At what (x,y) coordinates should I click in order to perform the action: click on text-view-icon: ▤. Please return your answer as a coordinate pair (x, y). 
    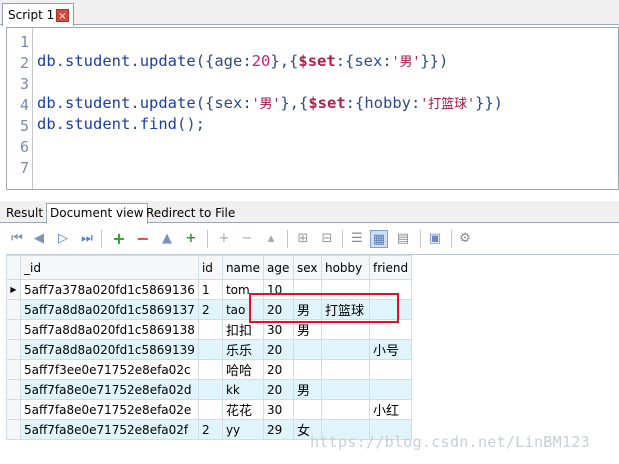
    Looking at the image, I should click on (403, 239).